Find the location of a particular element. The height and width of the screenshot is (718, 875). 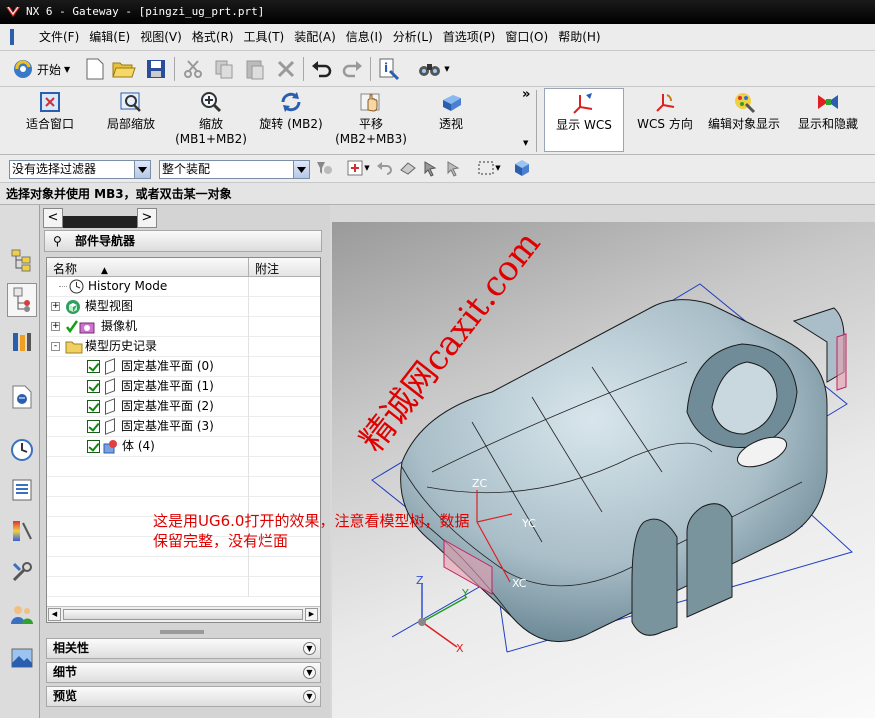

assembly-navigator-tab is located at coordinates (22, 260).